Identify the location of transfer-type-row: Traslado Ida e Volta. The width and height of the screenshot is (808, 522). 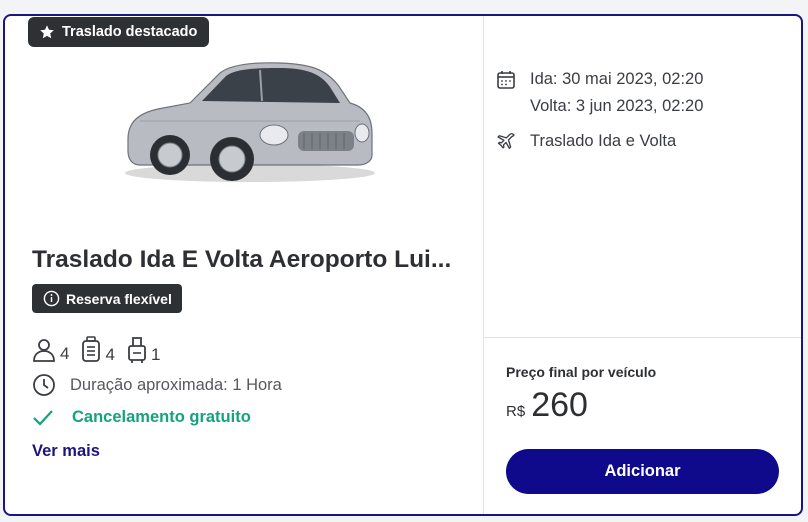
(648, 141).